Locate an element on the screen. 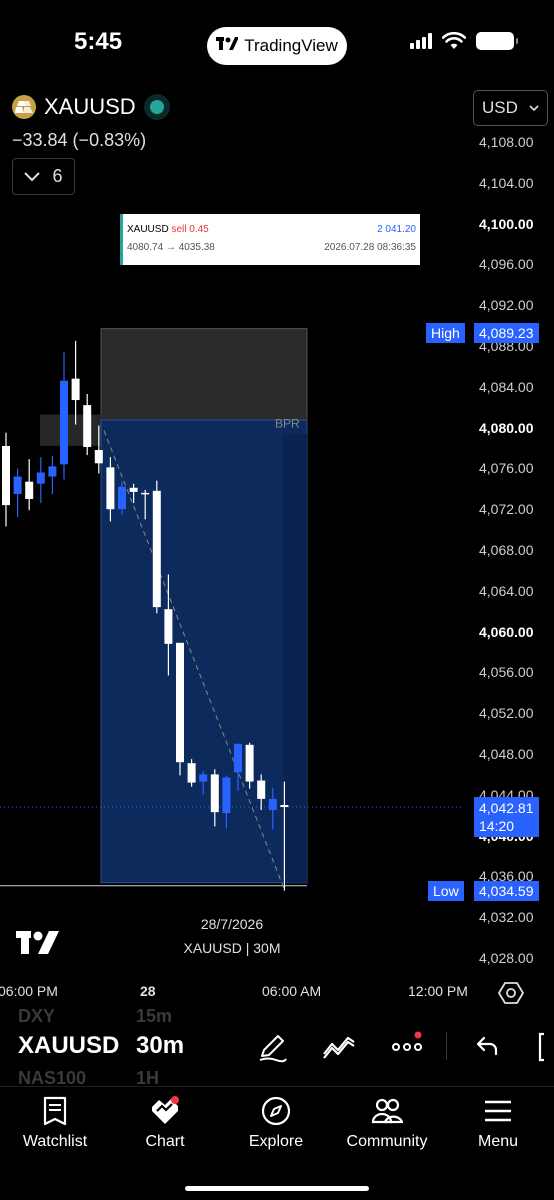 The image size is (554, 1200). currency-value: USD is located at coordinates (500, 107).